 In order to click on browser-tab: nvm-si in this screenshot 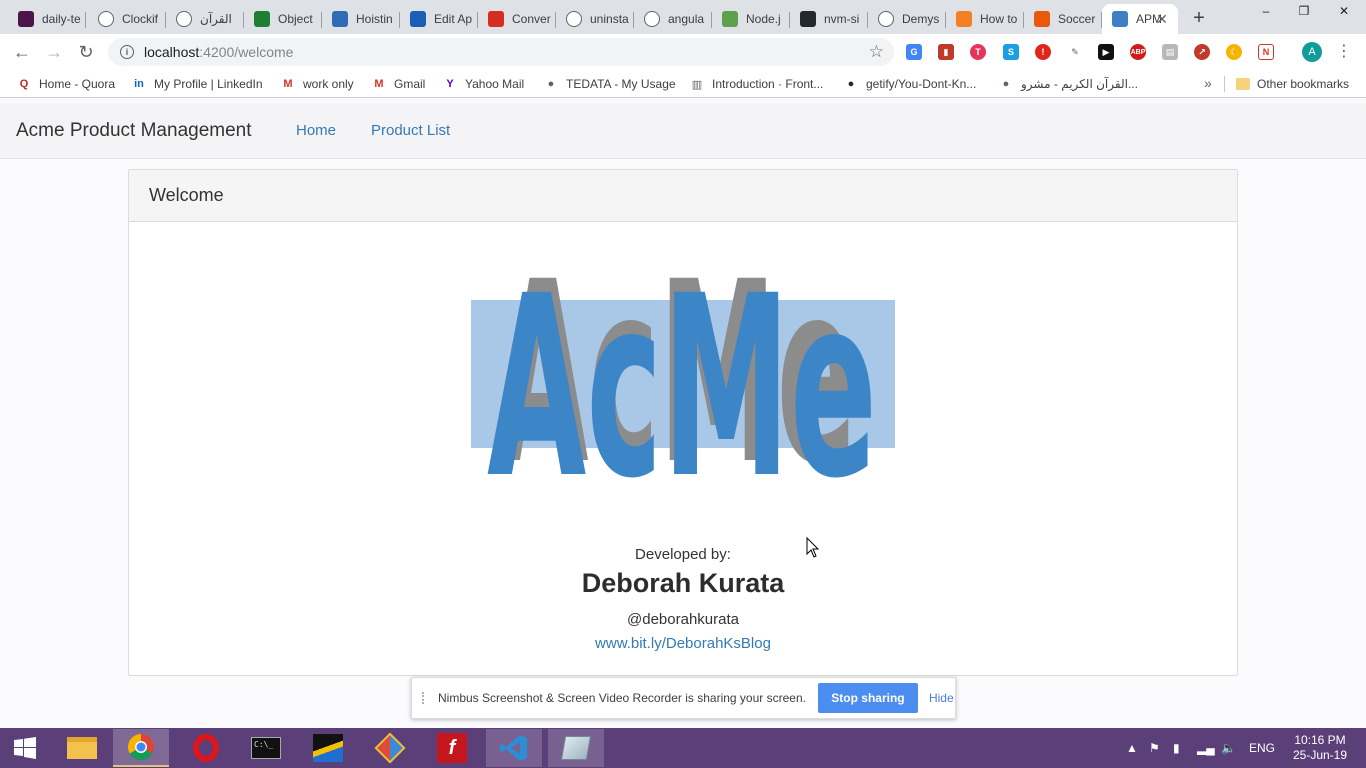, I will do `click(829, 19)`.